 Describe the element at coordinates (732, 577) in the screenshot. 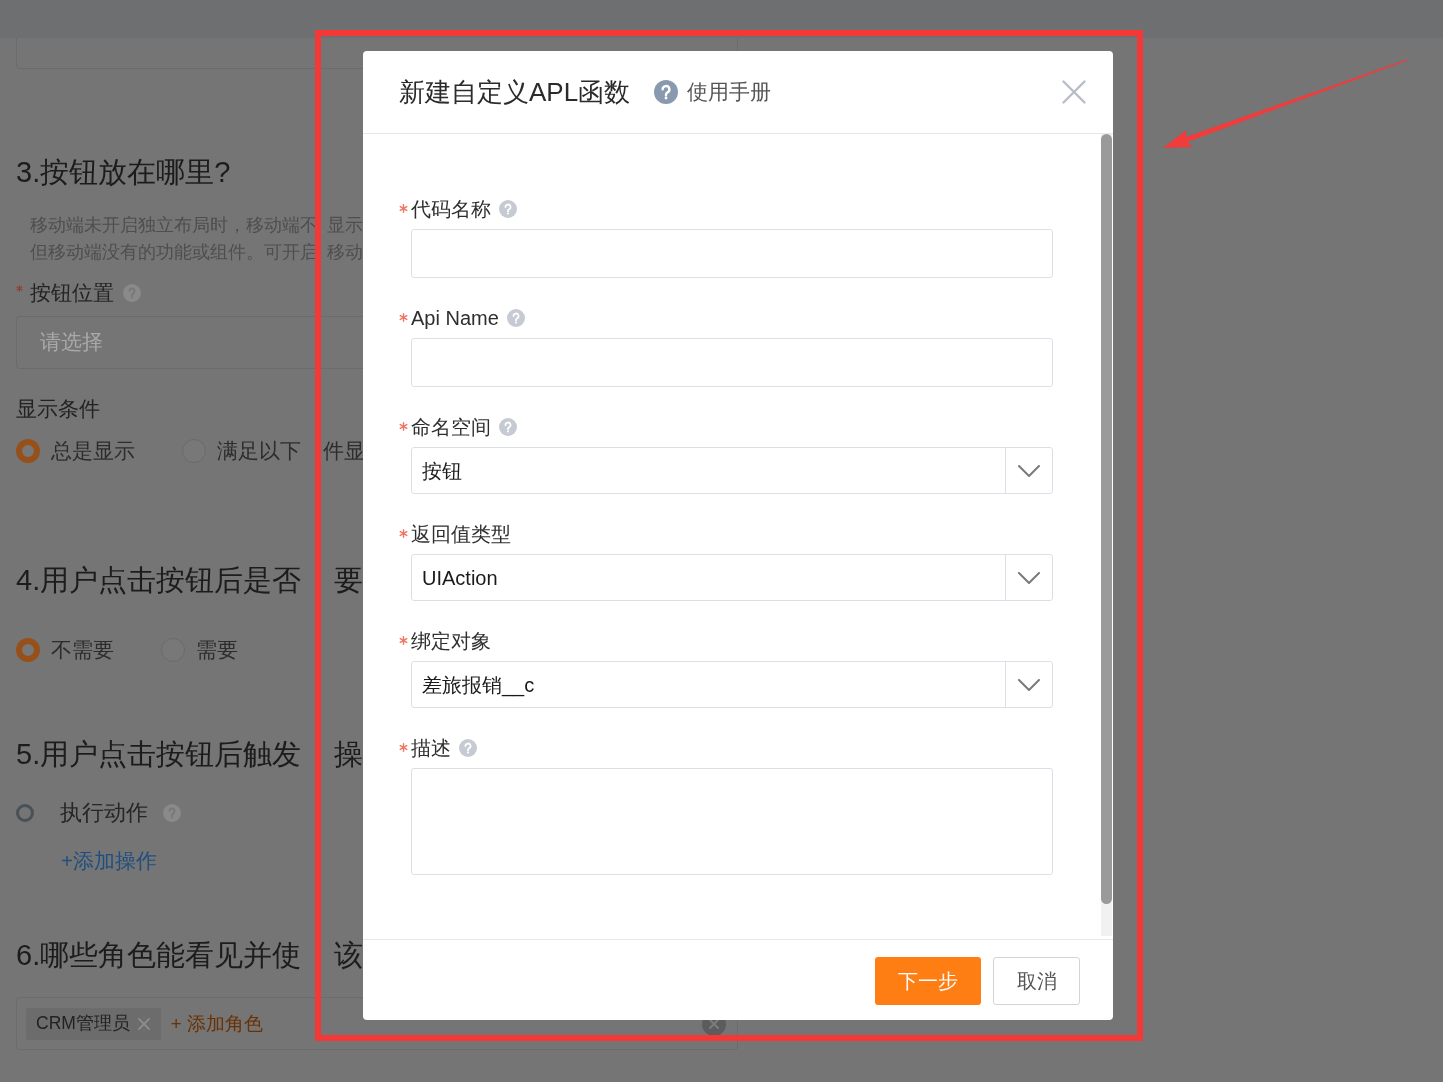

I see `select-field: UIAction` at that location.